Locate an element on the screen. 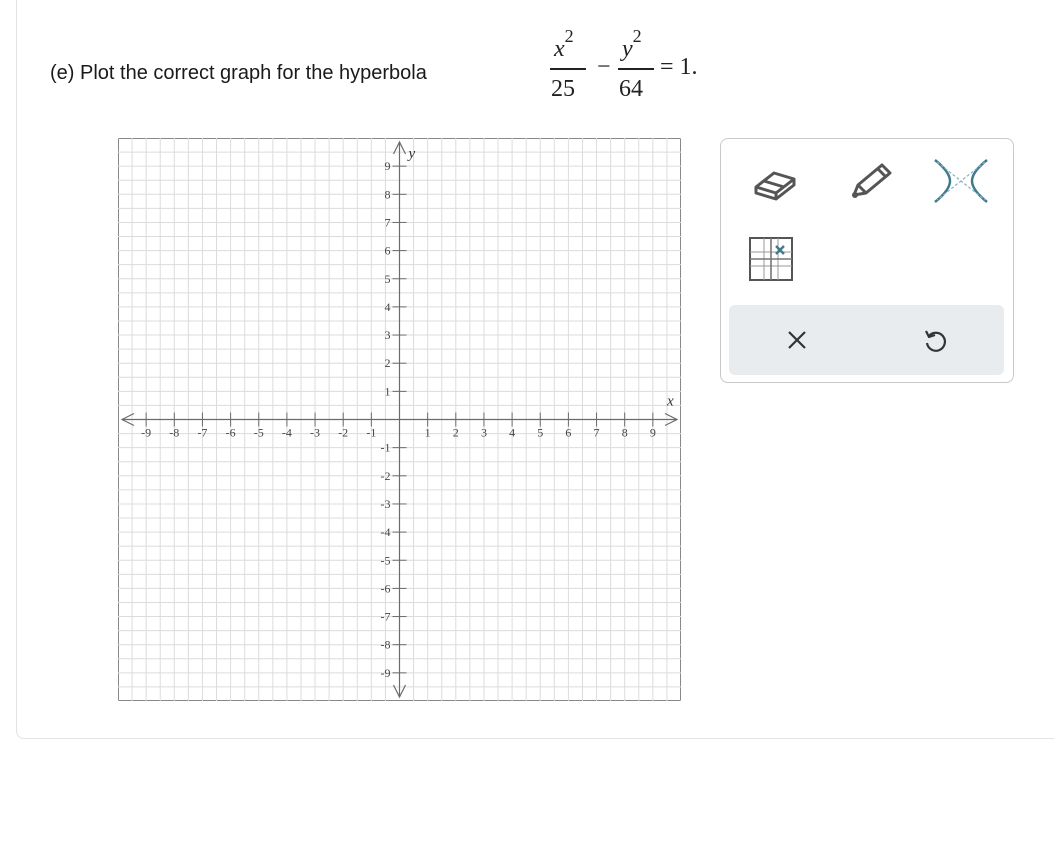 This screenshot has width=1054, height=860. pencil-icon is located at coordinates (872, 180).